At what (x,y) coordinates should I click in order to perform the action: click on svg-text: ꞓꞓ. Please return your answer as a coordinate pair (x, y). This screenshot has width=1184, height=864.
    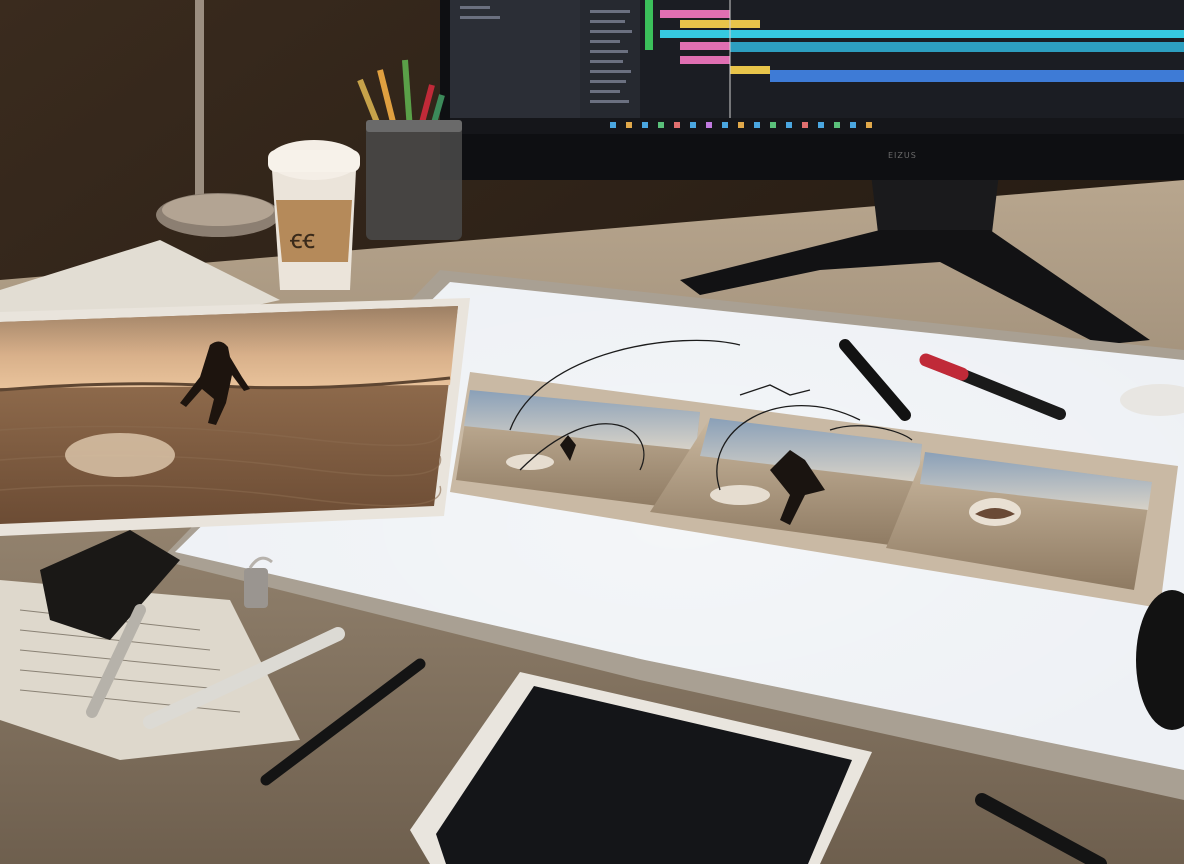
    Looking at the image, I should click on (302, 240).